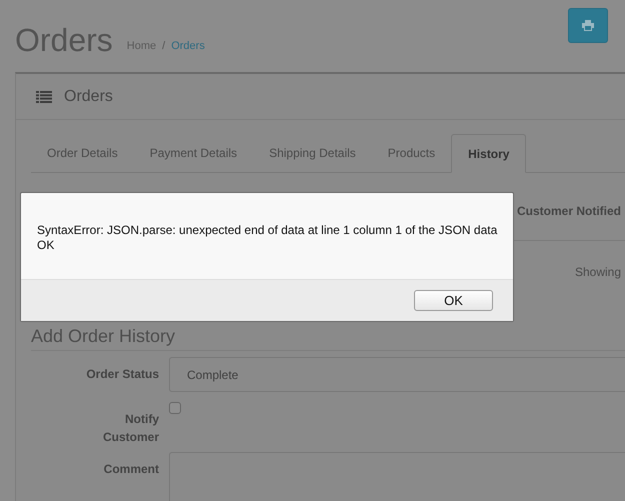 The image size is (625, 501). I want to click on dialog-message: OK, so click(45, 245).